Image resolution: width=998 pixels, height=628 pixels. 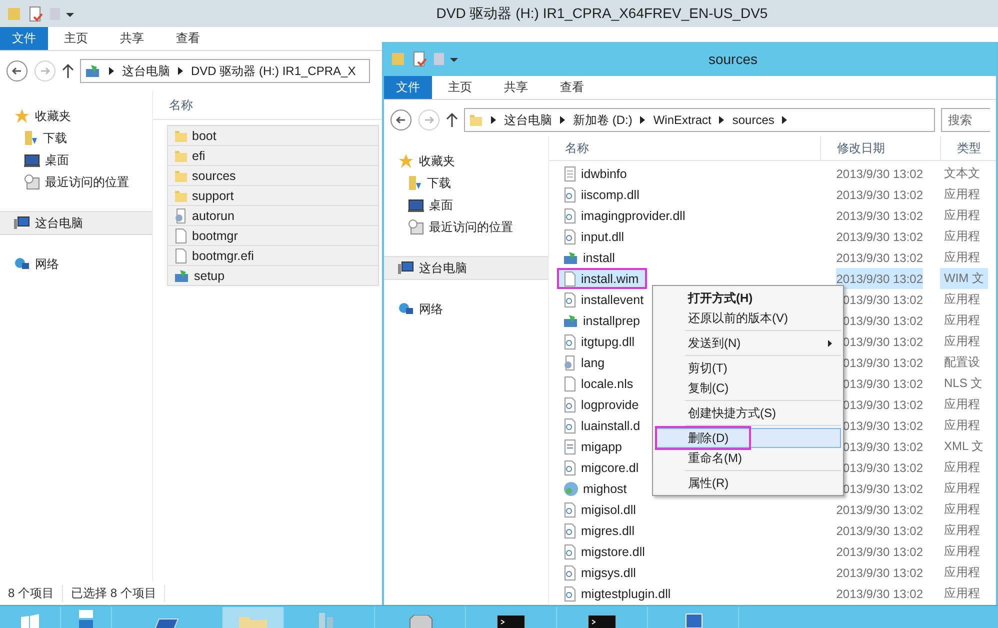 What do you see at coordinates (273, 255) in the screenshot?
I see `file-row: bootmgr.efi` at bounding box center [273, 255].